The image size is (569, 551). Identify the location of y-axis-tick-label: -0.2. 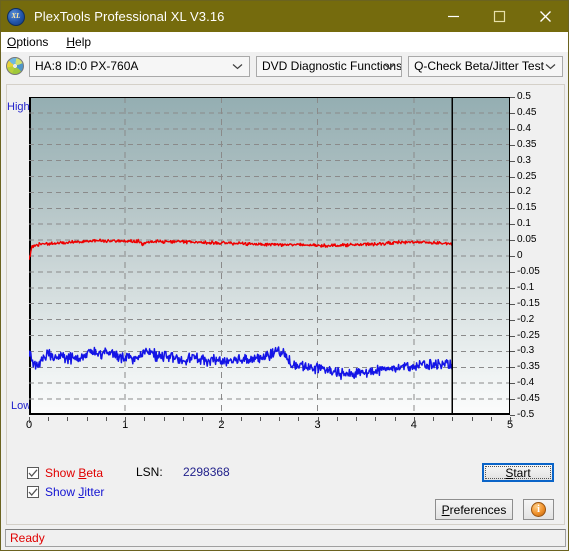
(526, 319).